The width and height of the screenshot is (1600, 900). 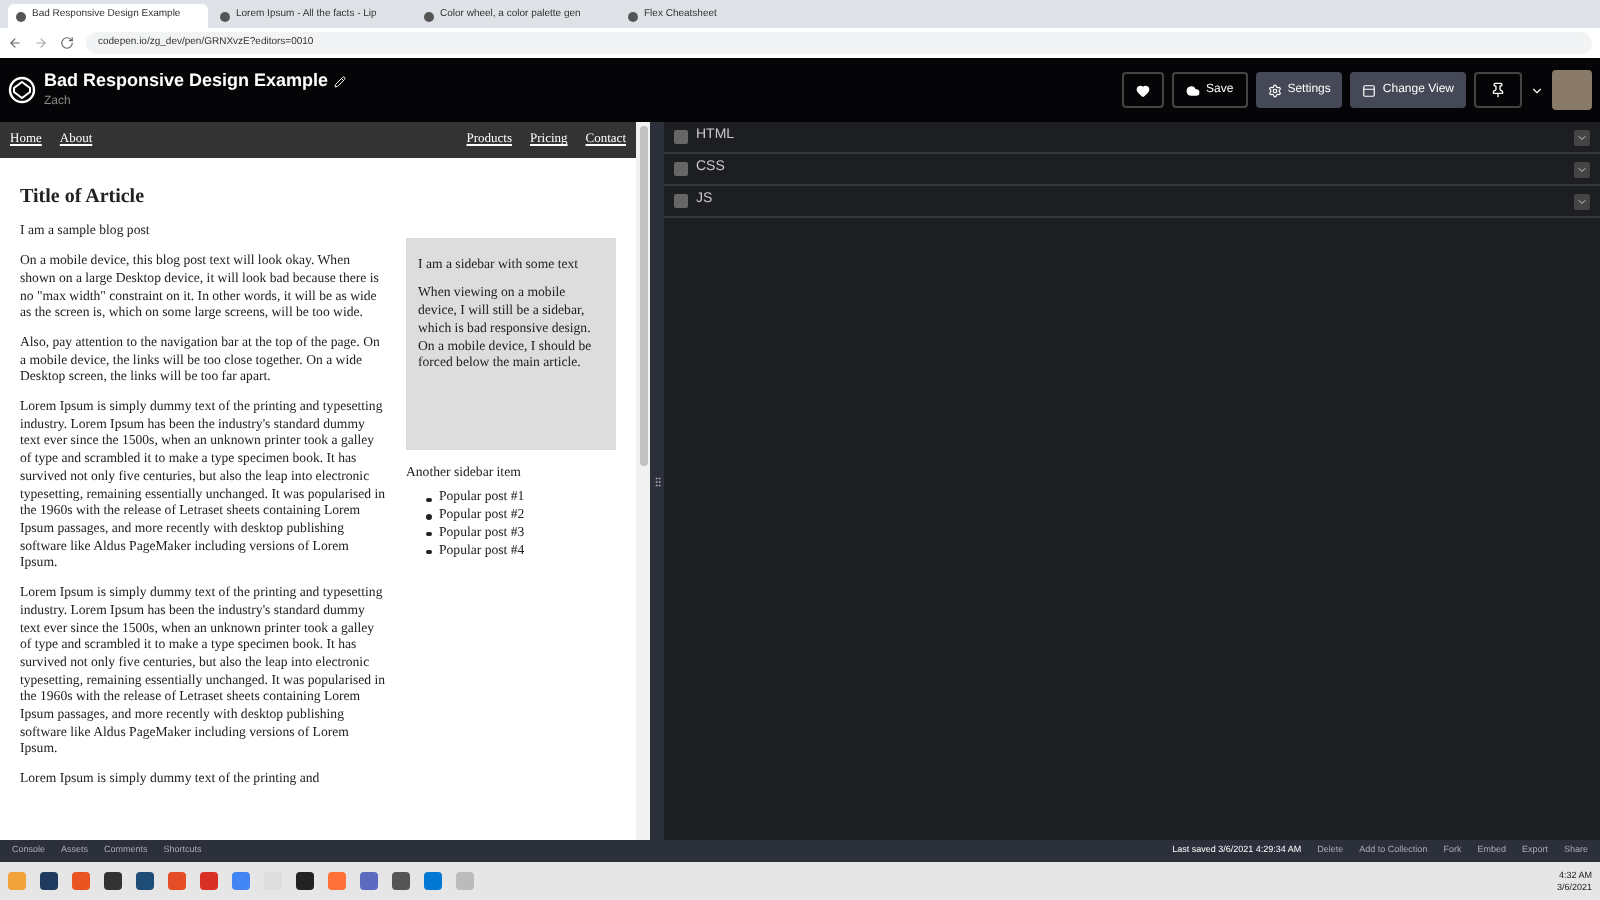 I want to click on pen-title: Bad Responsive Design Example, so click(x=186, y=80).